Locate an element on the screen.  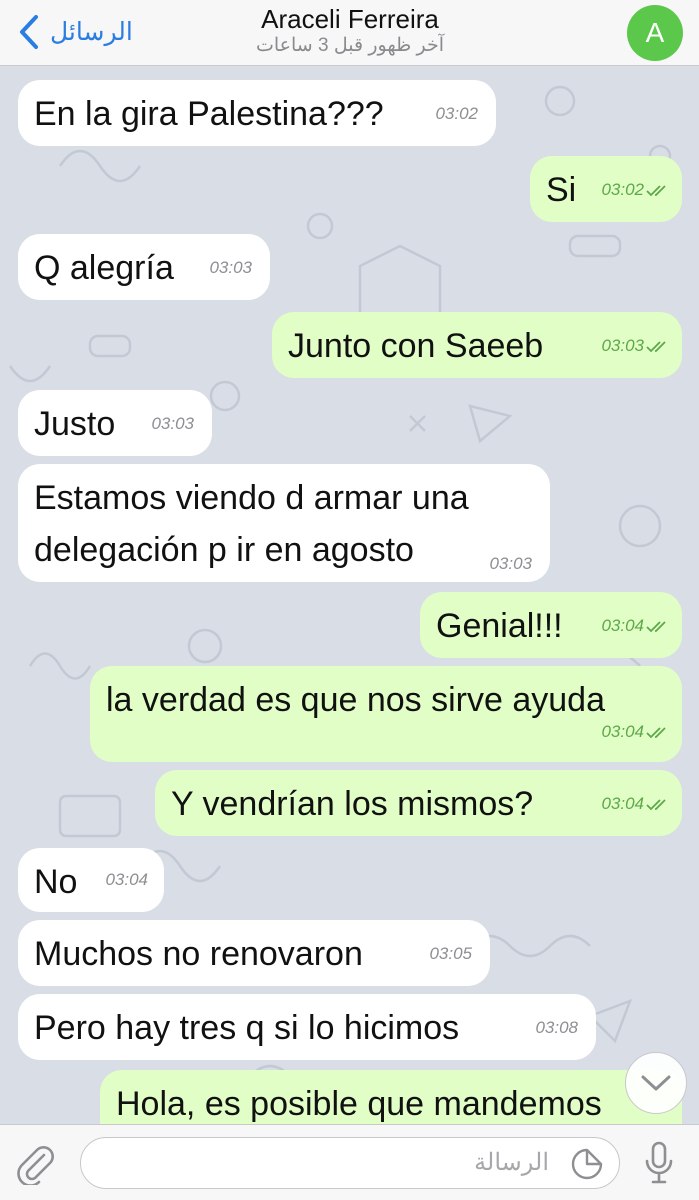
message-input is located at coordinates (350, 1163).